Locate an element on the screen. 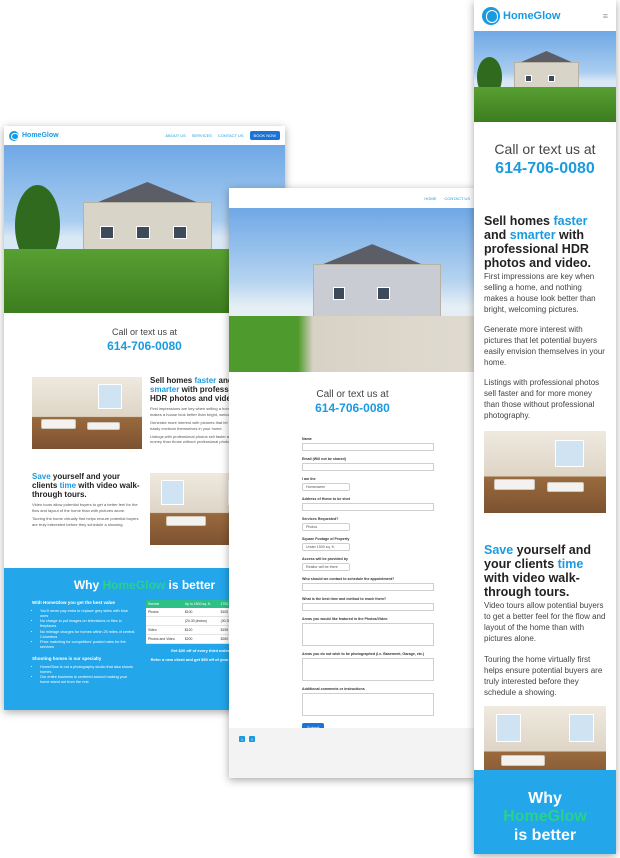  services-select: Photos is located at coordinates (326, 527).